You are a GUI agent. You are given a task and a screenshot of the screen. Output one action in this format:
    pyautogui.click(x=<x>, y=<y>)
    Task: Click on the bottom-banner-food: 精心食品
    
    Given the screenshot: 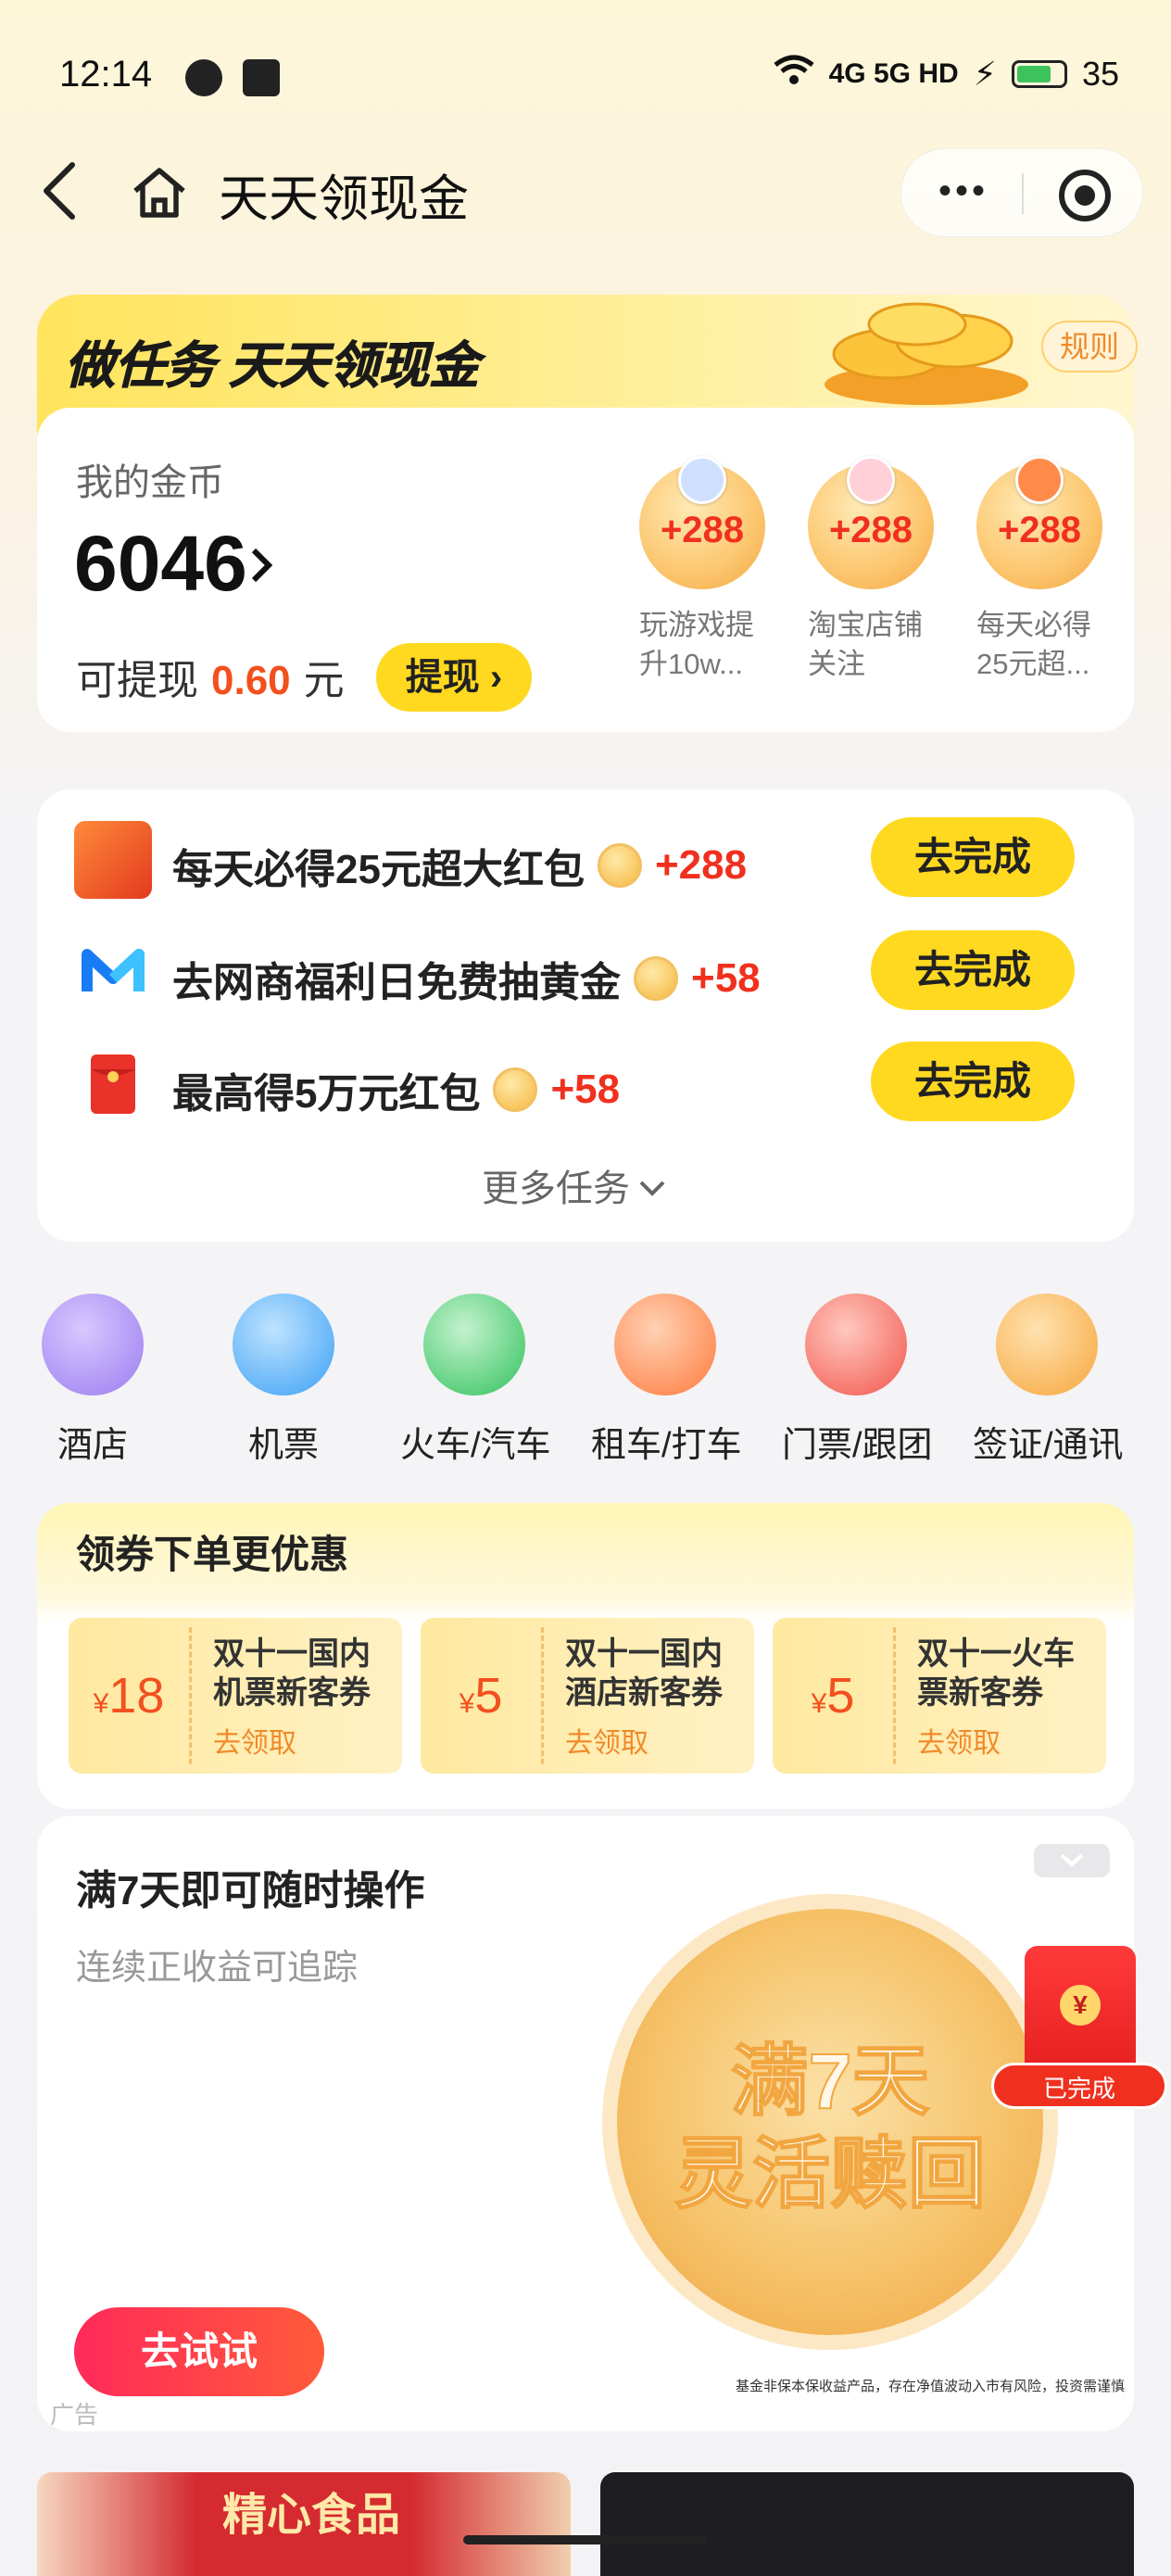 What is the action you would take?
    pyautogui.click(x=304, y=2524)
    